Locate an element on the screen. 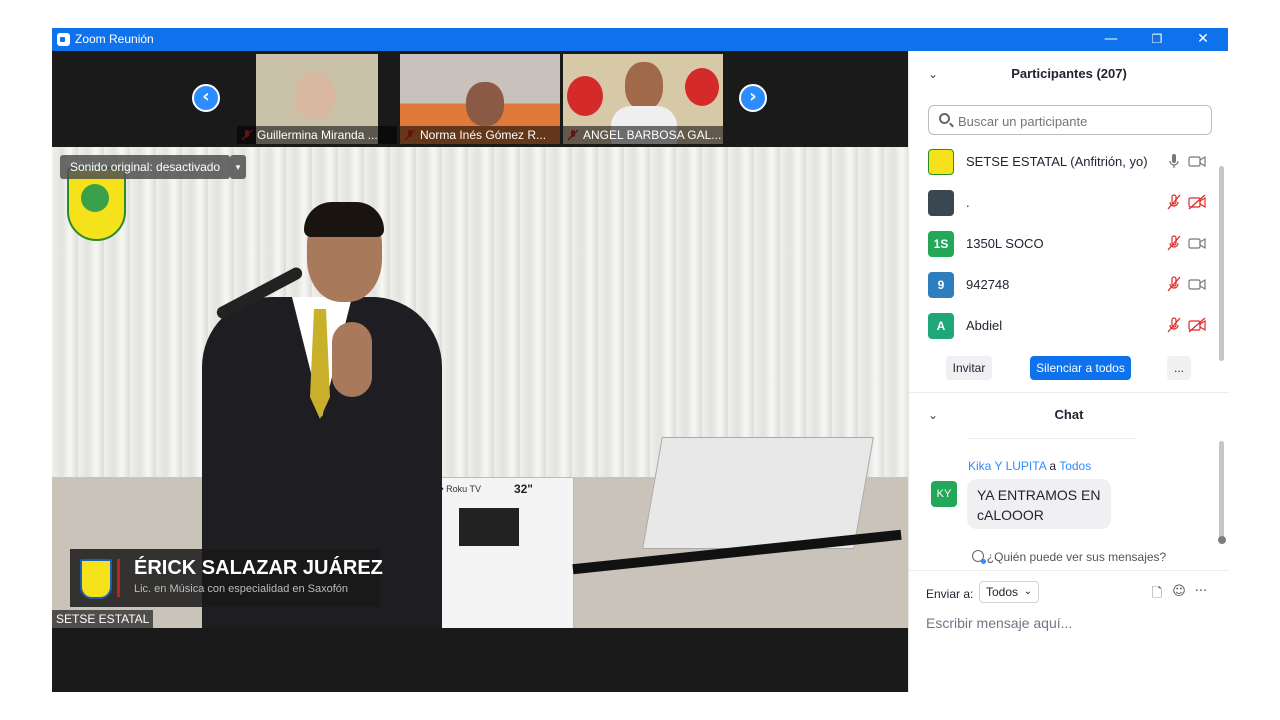 The image size is (1280, 720). chat-sender-name: Kika Y LUPITA is located at coordinates (1007, 466).